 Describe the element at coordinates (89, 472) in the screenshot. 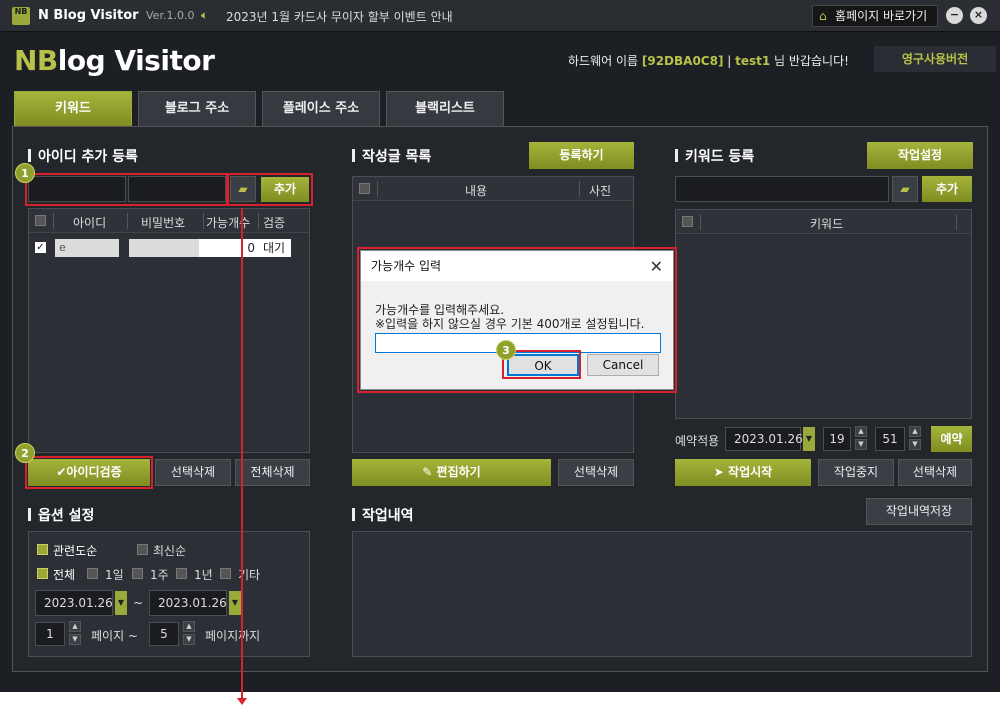

I see `highlight-verify` at that location.